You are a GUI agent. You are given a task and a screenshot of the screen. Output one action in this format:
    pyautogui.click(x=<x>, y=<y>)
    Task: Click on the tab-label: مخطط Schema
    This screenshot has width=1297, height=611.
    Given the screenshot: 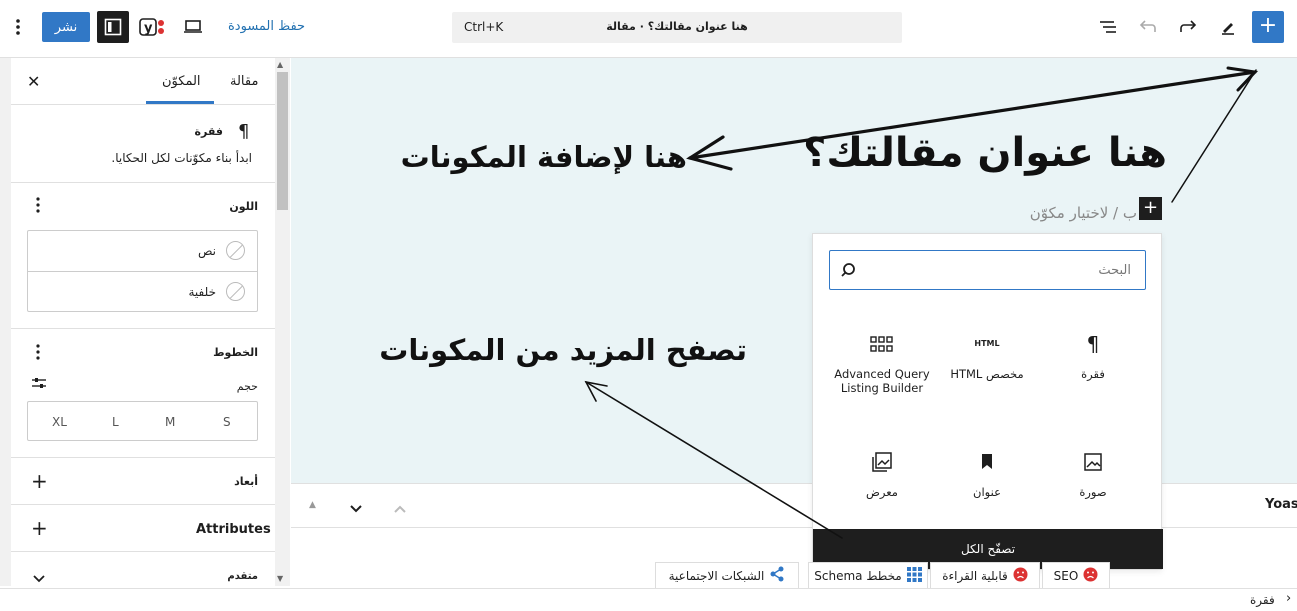 What is the action you would take?
    pyautogui.click(x=858, y=575)
    